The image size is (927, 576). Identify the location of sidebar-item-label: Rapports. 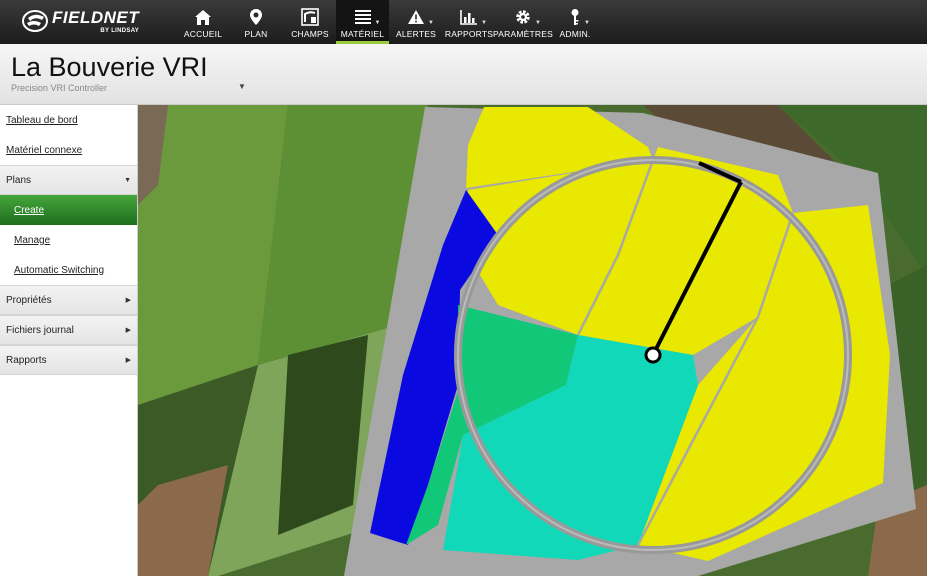
(26, 360).